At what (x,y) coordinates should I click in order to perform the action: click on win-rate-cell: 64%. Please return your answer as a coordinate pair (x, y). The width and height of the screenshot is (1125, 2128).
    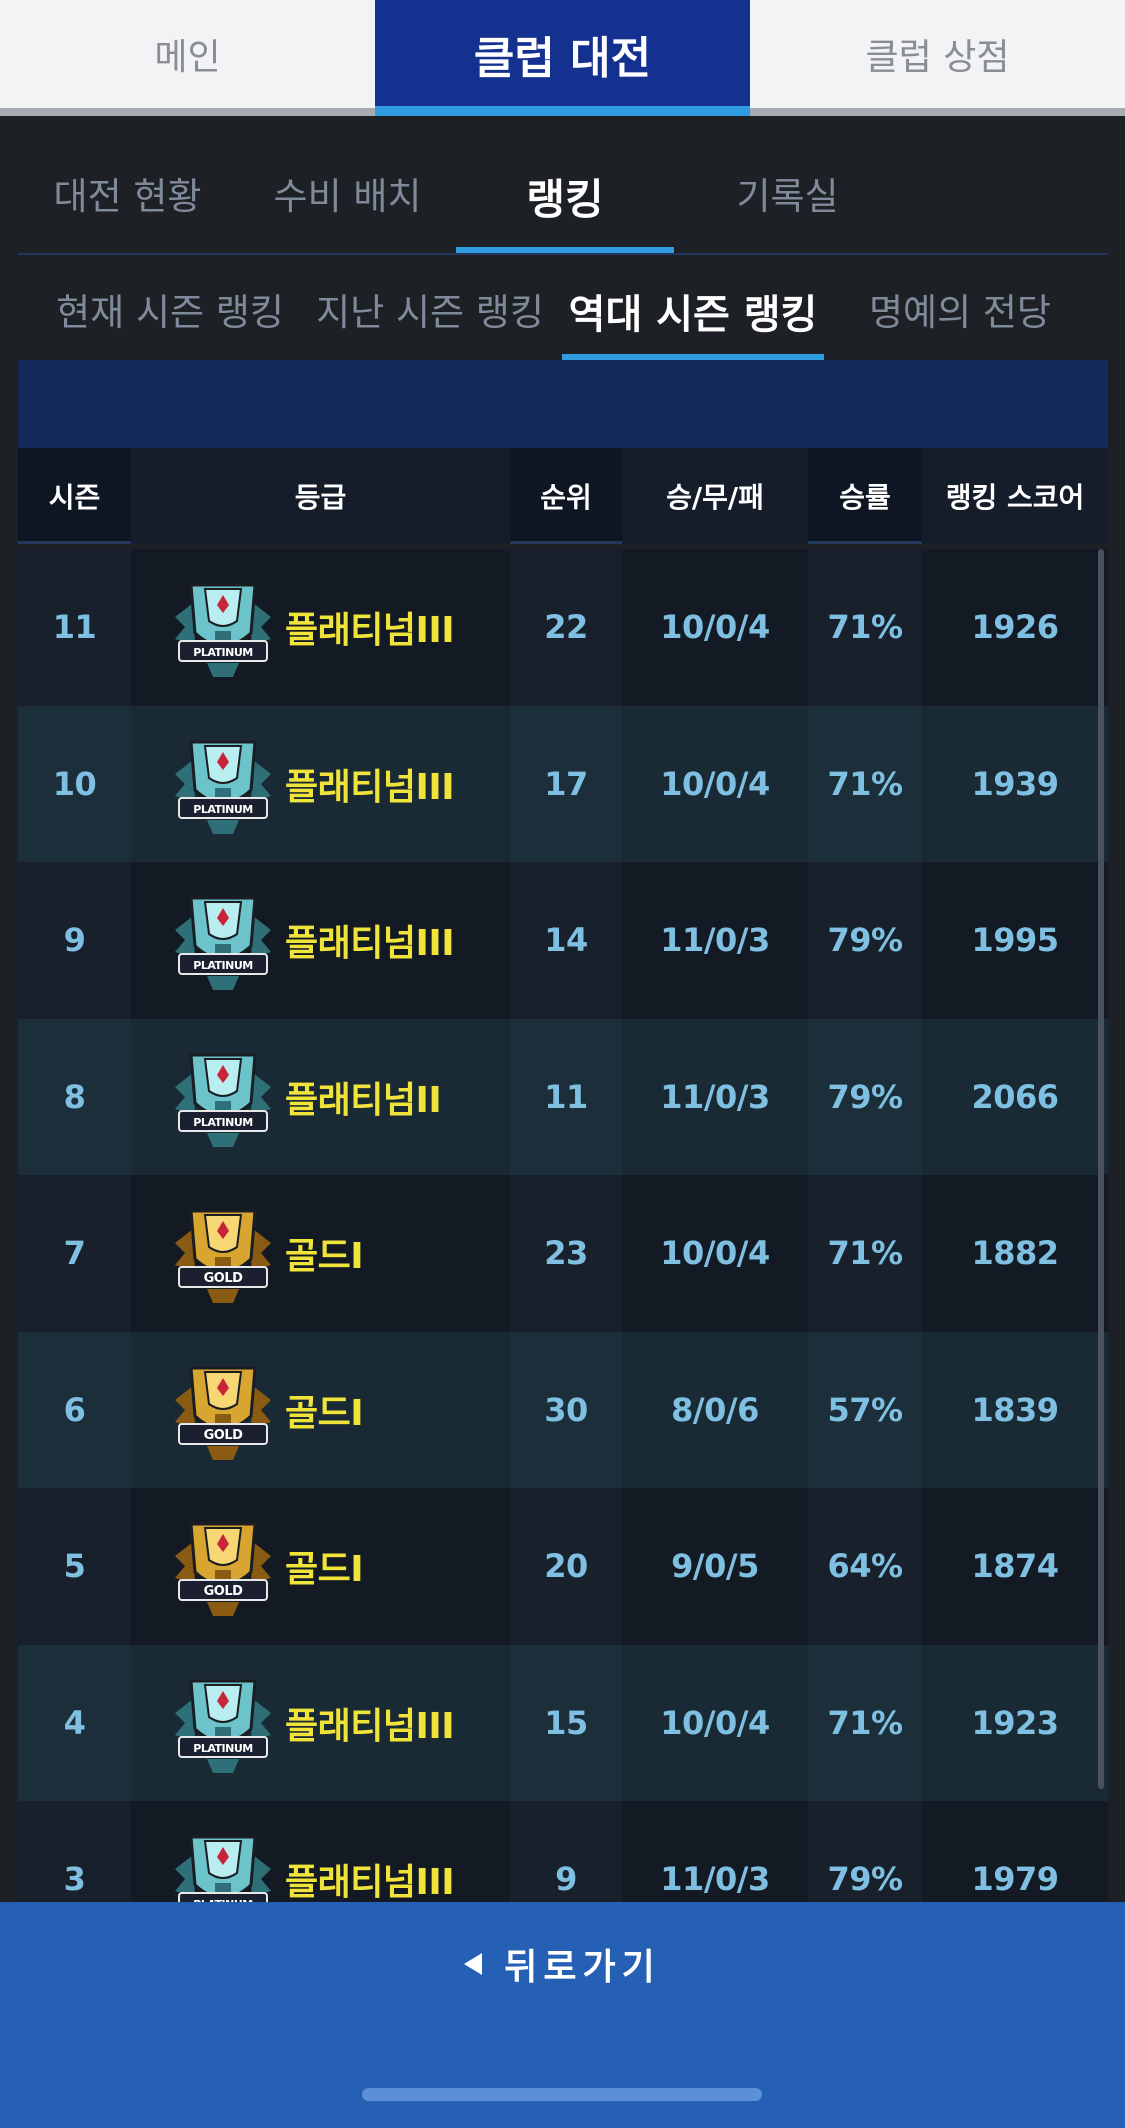
    Looking at the image, I should click on (865, 1566).